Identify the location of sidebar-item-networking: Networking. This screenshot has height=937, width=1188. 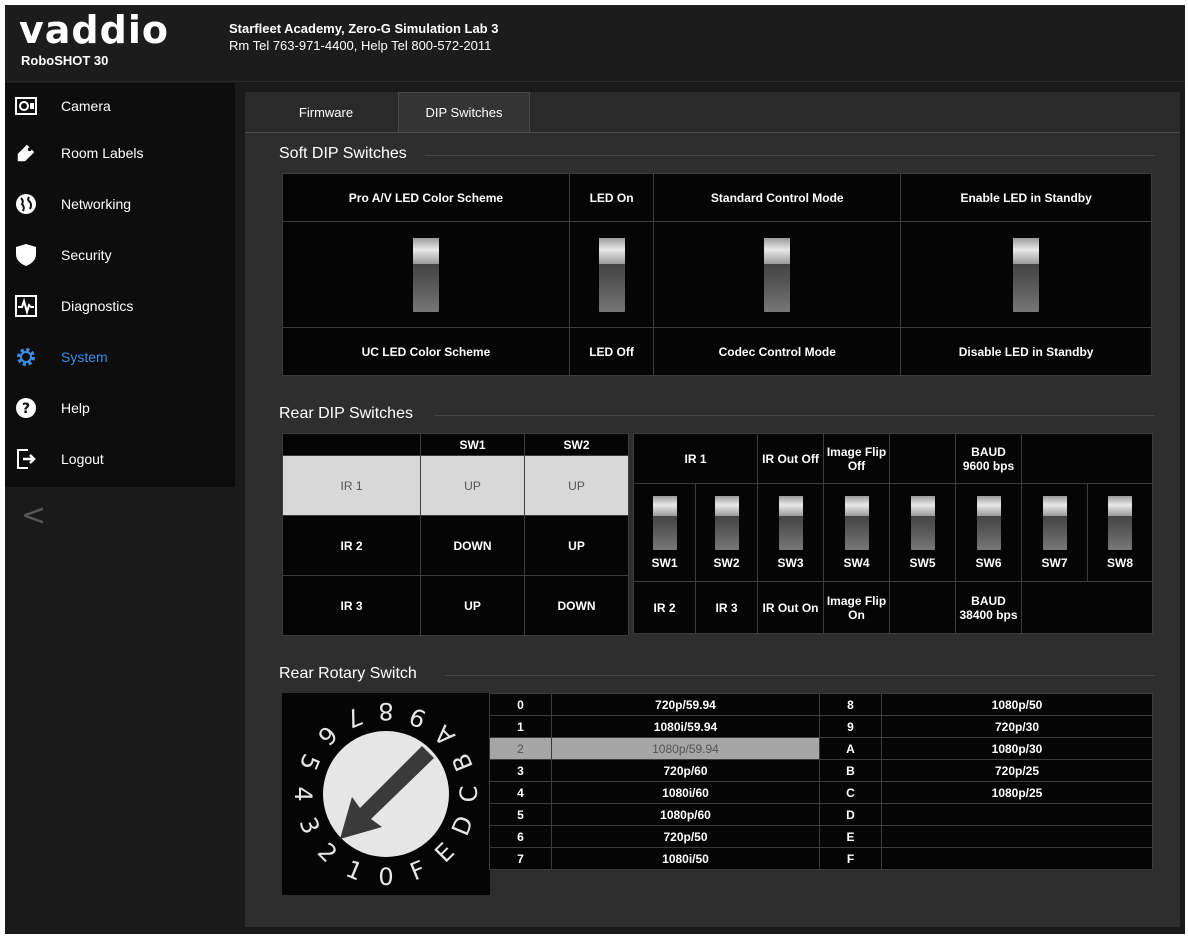
(120, 204).